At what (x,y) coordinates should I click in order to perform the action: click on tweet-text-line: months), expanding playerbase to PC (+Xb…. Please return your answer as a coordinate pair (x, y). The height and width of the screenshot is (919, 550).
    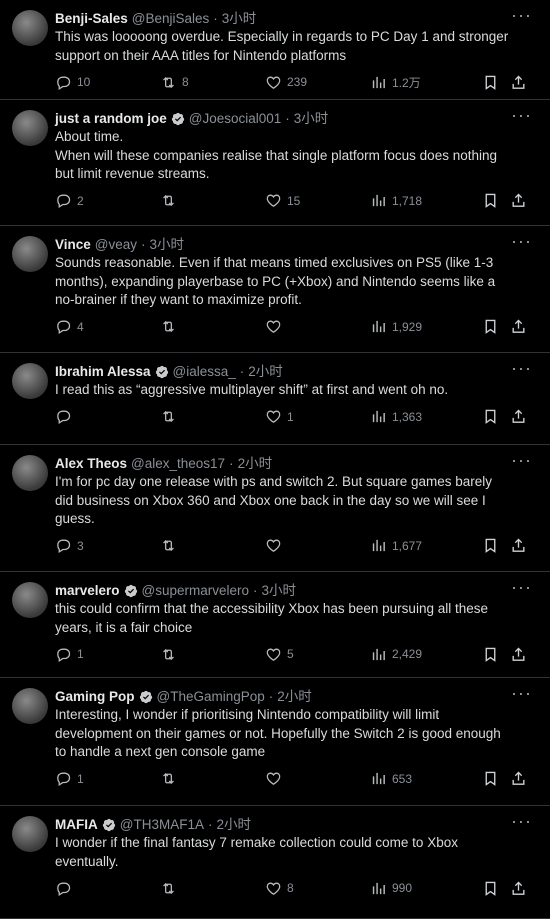
    Looking at the image, I should click on (275, 281).